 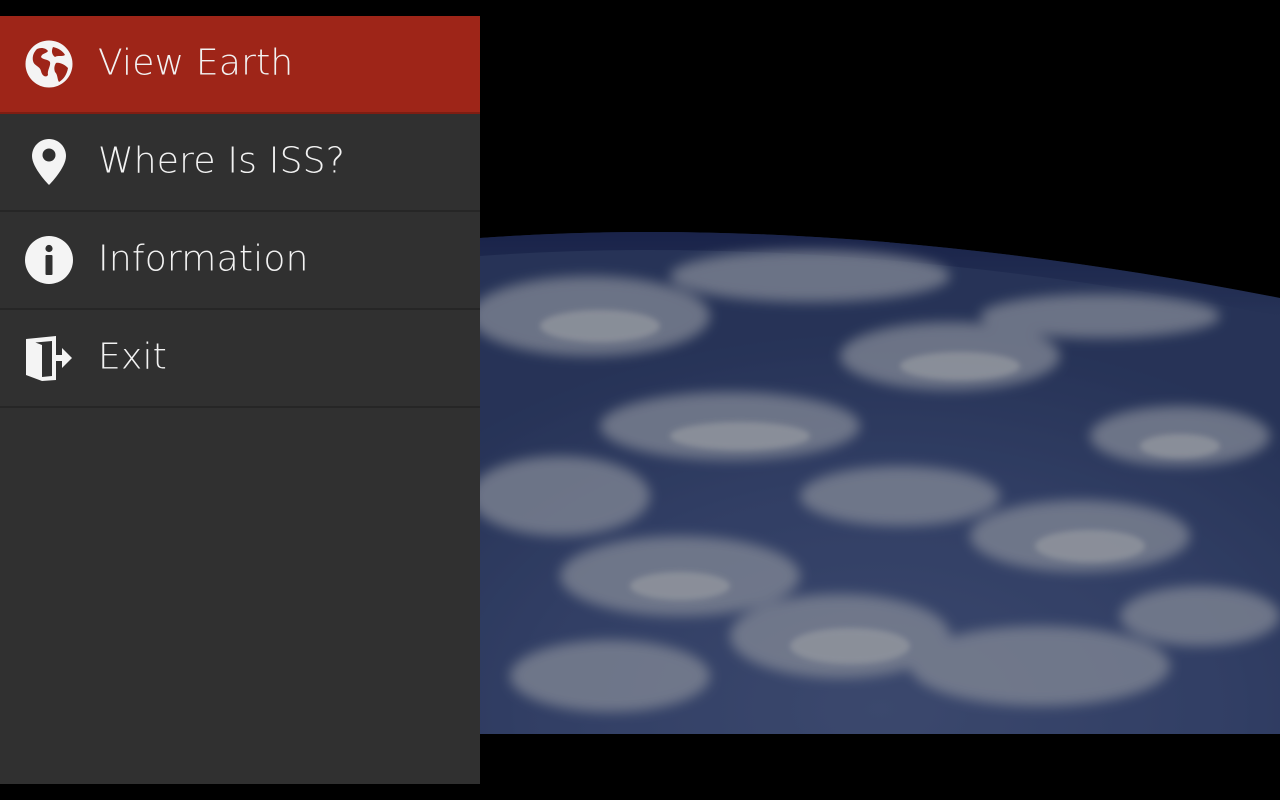 I want to click on info-icon, so click(x=49, y=260).